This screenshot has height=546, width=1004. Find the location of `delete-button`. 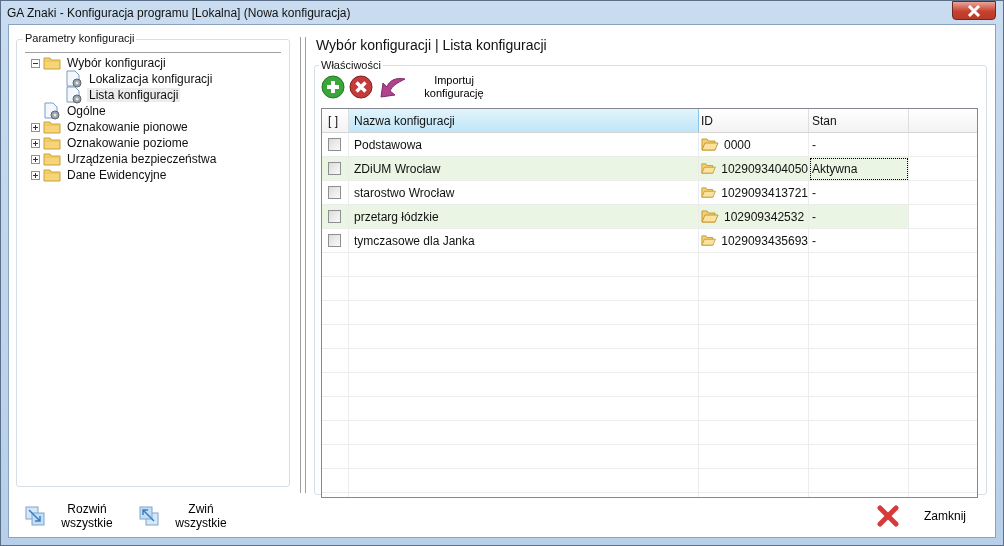

delete-button is located at coordinates (361, 87).